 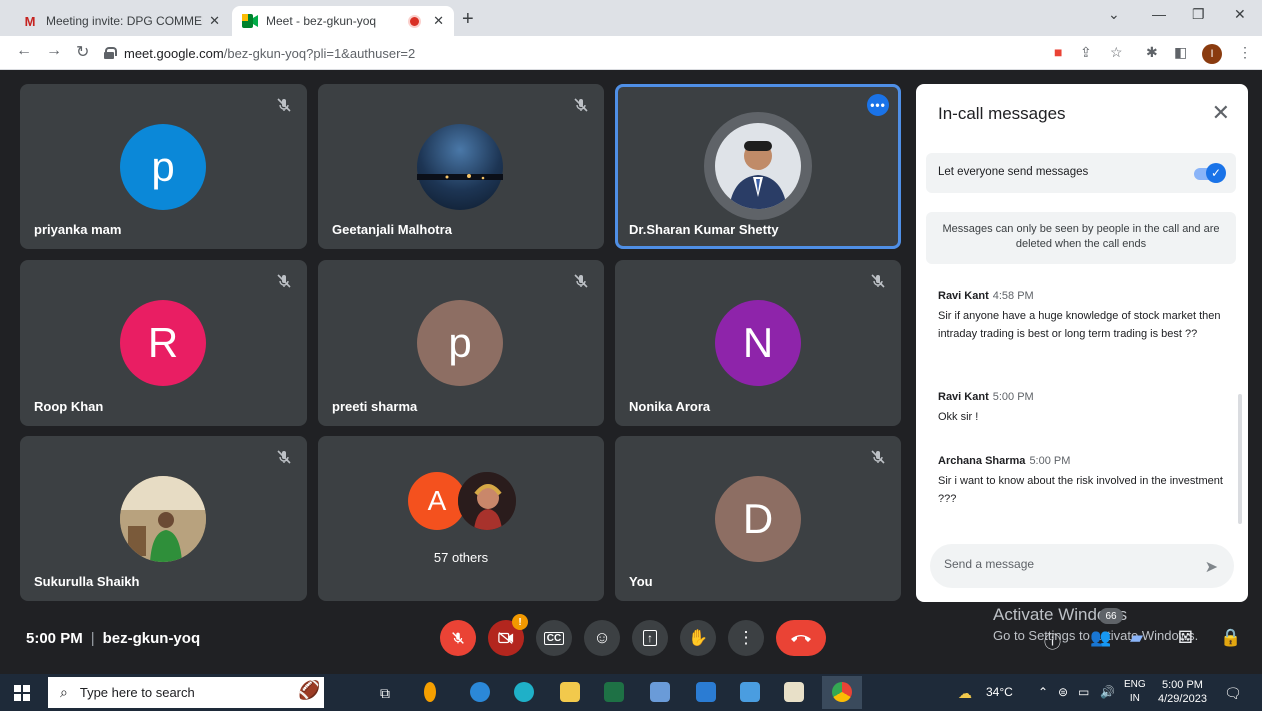 I want to click on message-input, so click(x=1064, y=564).